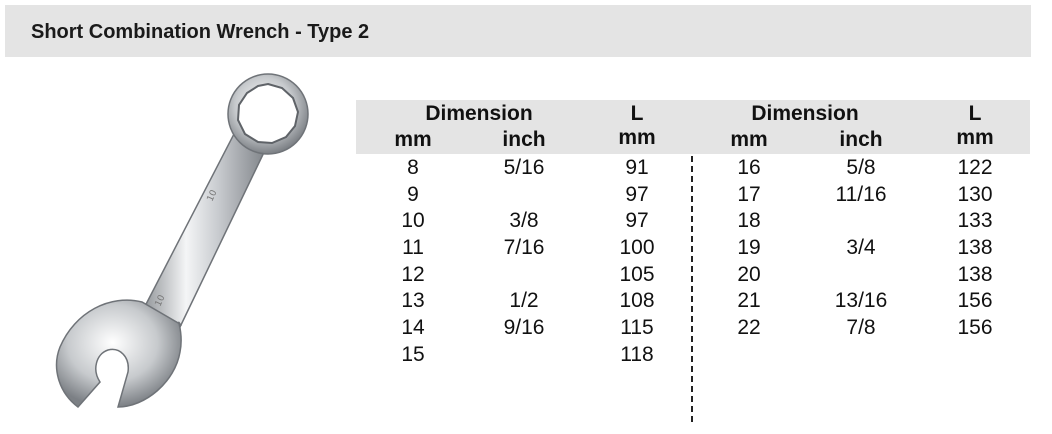 This screenshot has height=434, width=1052. Describe the element at coordinates (637, 327) in the screenshot. I see `table-cell: 115` at that location.